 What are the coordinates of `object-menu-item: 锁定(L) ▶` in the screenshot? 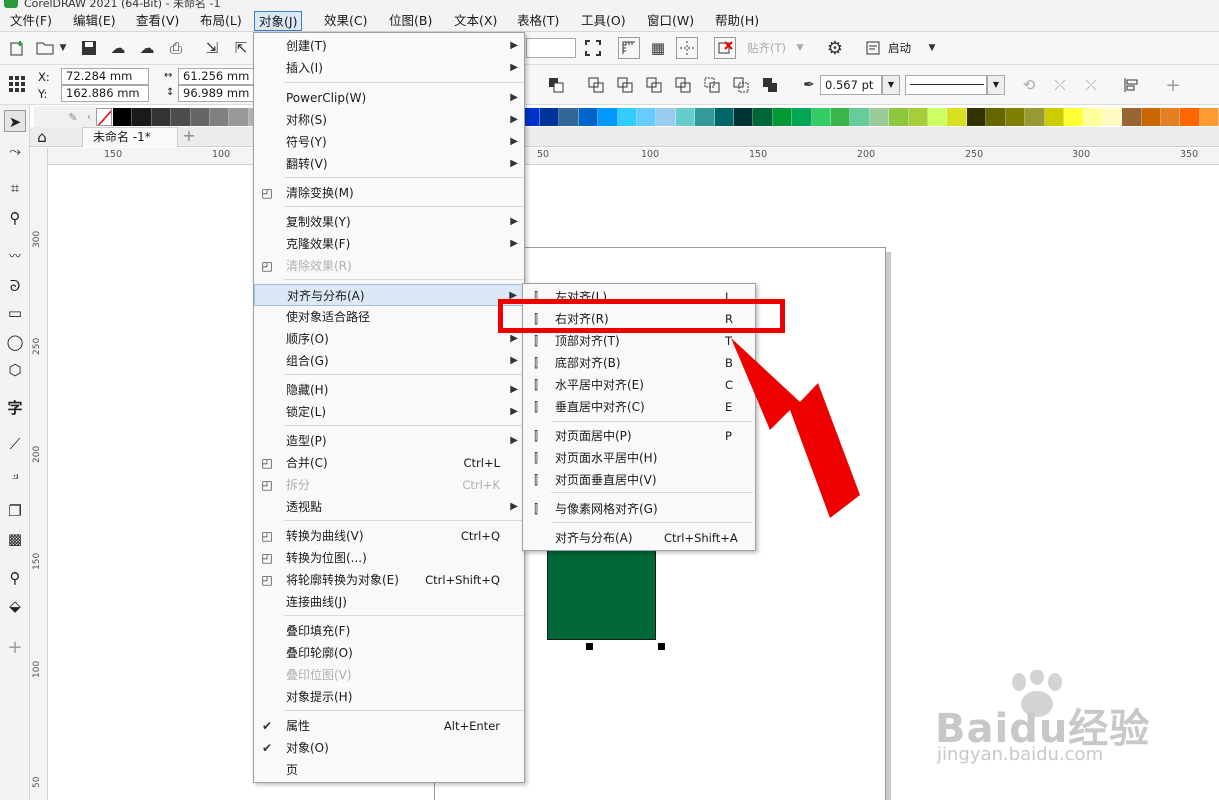 It's located at (389, 412).